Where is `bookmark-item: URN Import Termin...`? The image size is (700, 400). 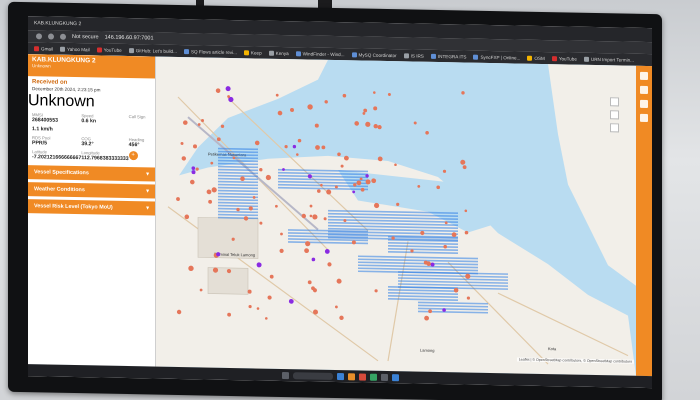 bookmark-item: URN Import Termin... is located at coordinates (608, 59).